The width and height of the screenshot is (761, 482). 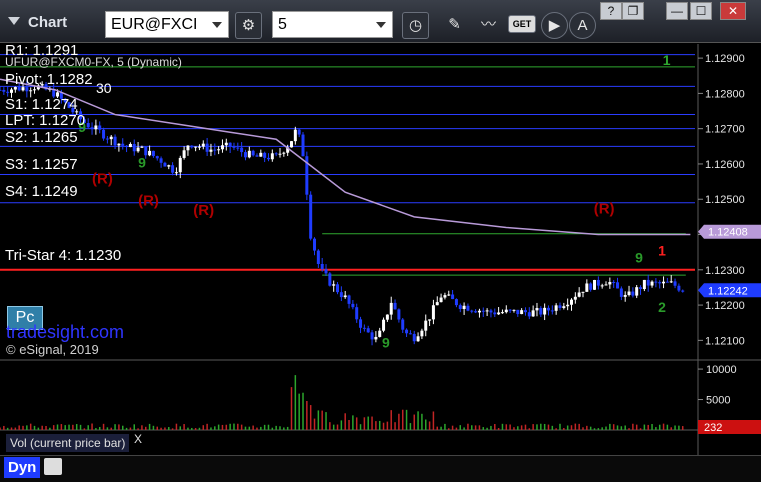 I want to click on y-tick-label: 1.12300, so click(x=725, y=271).